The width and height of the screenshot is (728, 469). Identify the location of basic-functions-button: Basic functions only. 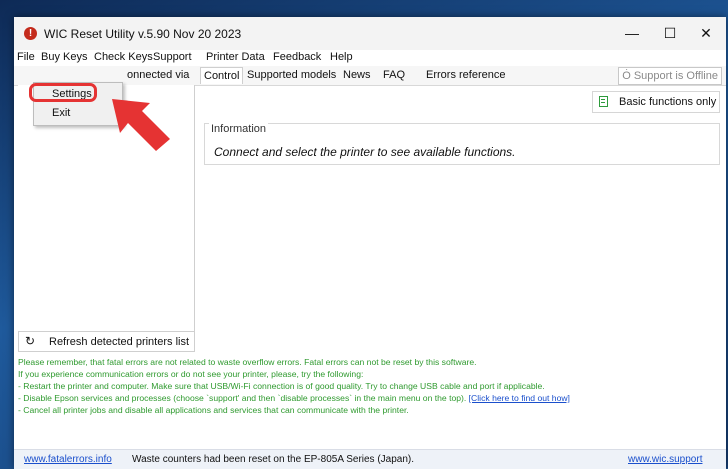
(656, 102).